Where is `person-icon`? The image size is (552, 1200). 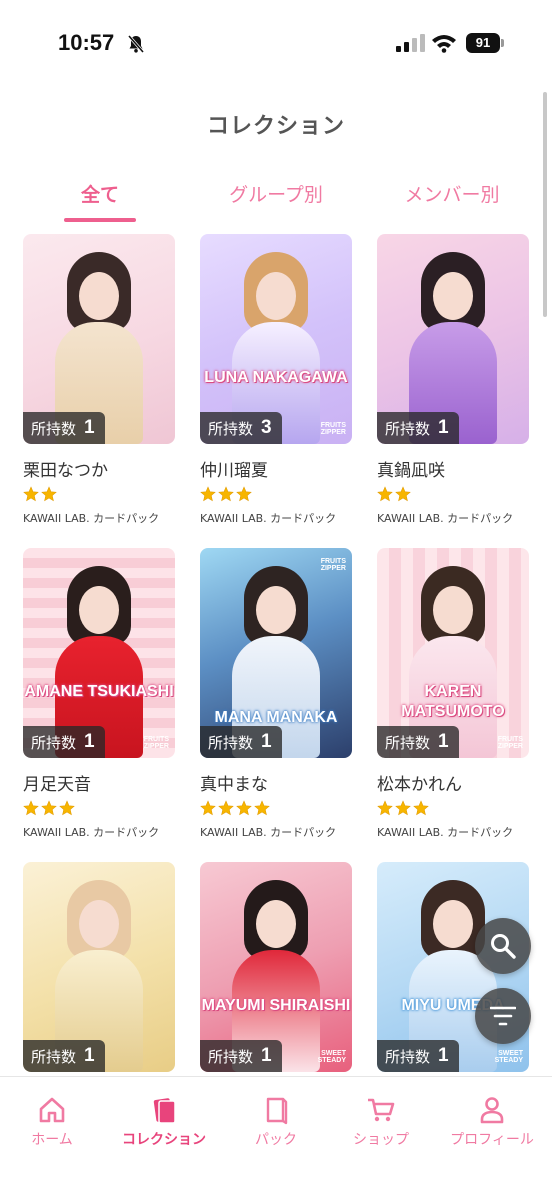 person-icon is located at coordinates (492, 1110).